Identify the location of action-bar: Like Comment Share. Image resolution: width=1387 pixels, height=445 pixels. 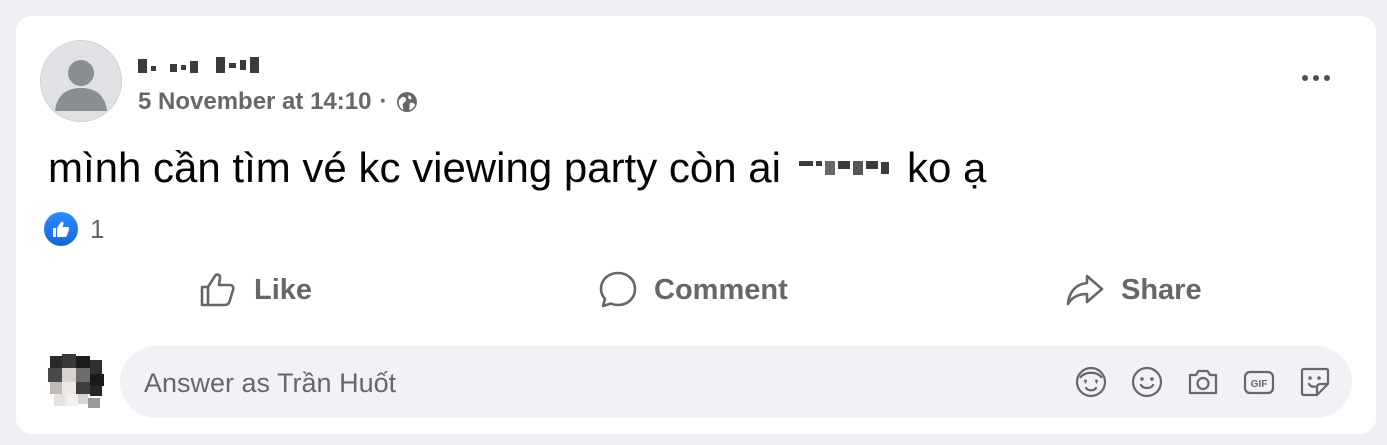
(696, 290).